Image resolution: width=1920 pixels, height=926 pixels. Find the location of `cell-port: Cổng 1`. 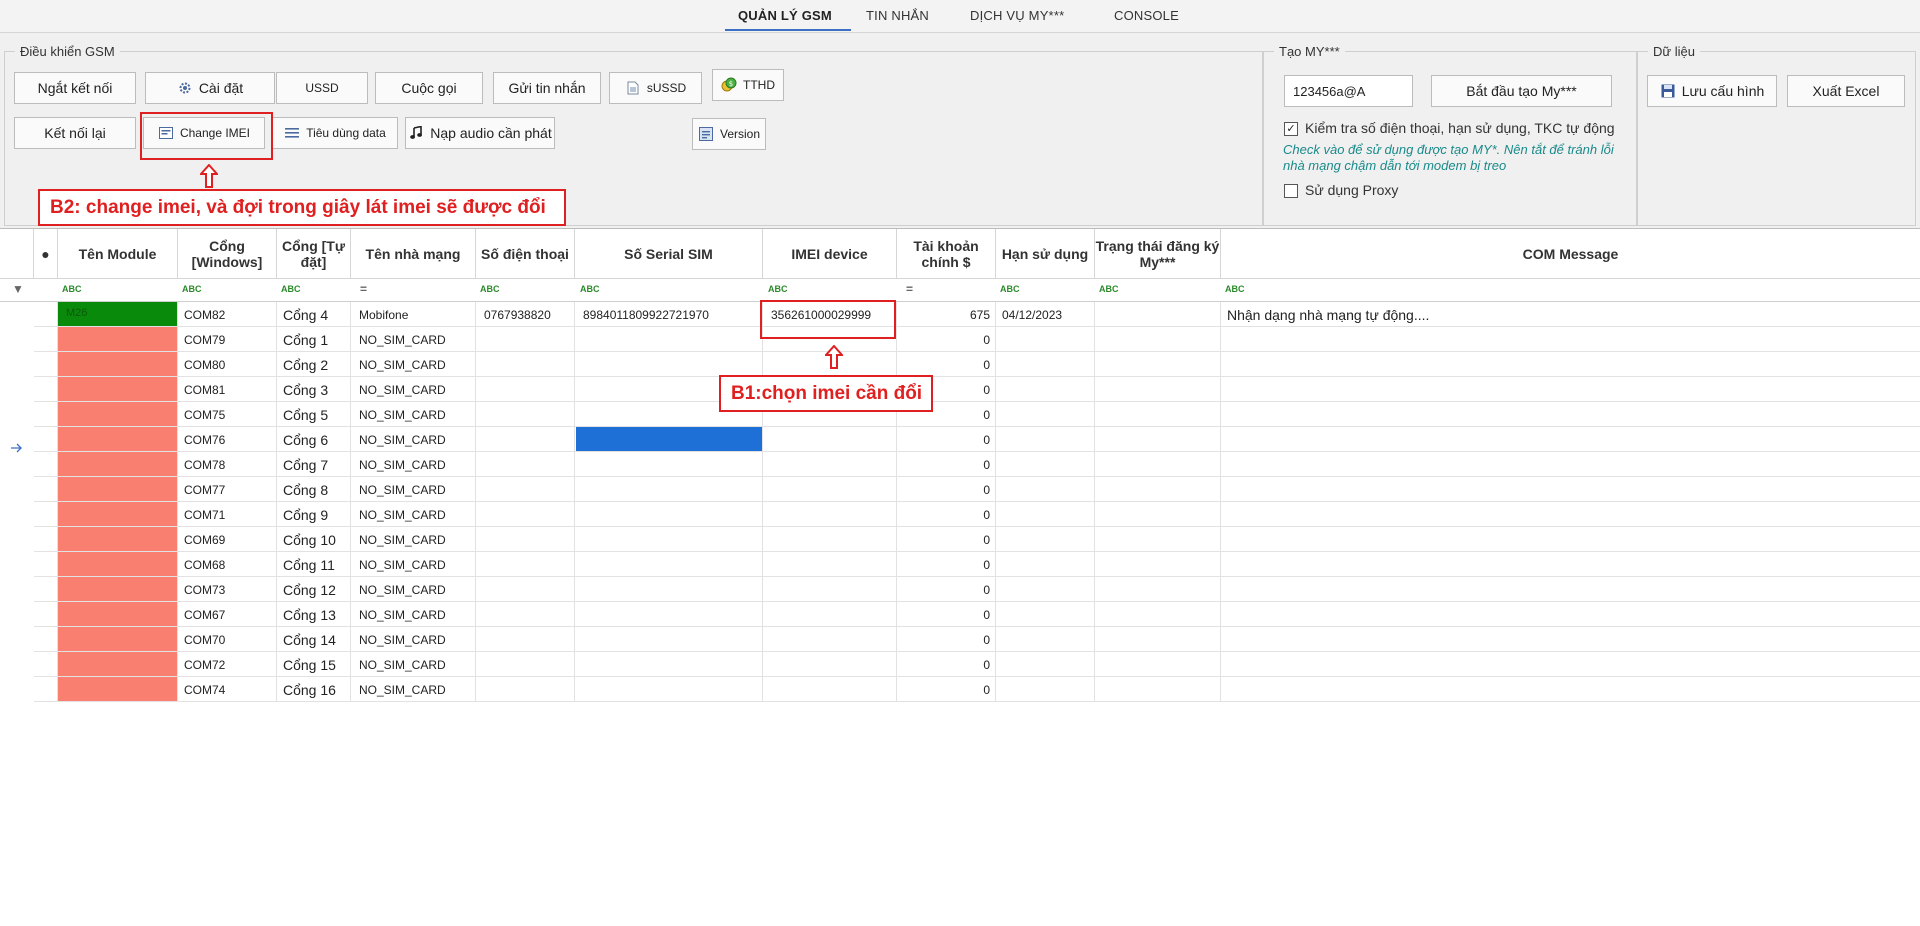

cell-port: Cổng 1 is located at coordinates (318, 339).